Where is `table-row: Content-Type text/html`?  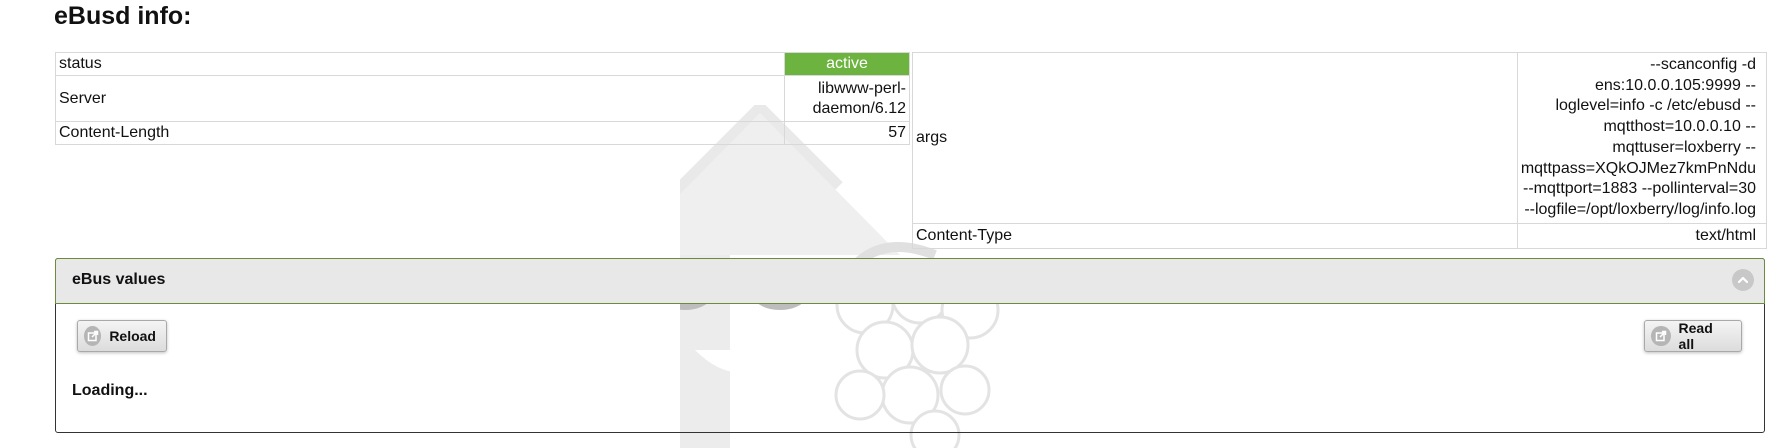
table-row: Content-Type text/html is located at coordinates (1340, 236).